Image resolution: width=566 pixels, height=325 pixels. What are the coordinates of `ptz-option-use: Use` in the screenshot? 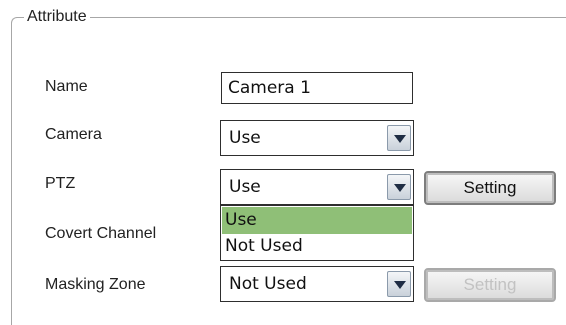 It's located at (317, 220).